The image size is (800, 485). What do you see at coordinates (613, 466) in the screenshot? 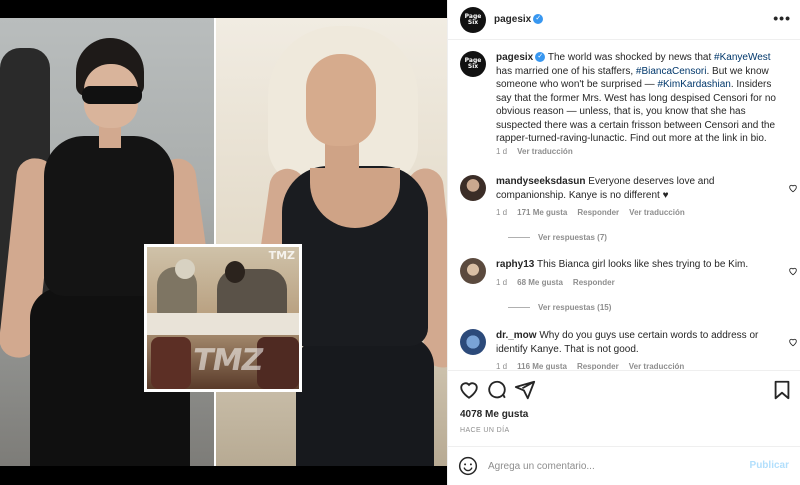
I see `comment-input` at bounding box center [613, 466].